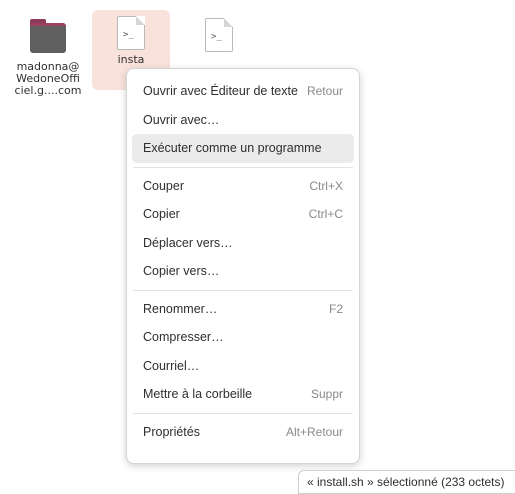 Image resolution: width=515 pixels, height=494 pixels. I want to click on menu-item-accel: Ctrl+C, so click(325, 214).